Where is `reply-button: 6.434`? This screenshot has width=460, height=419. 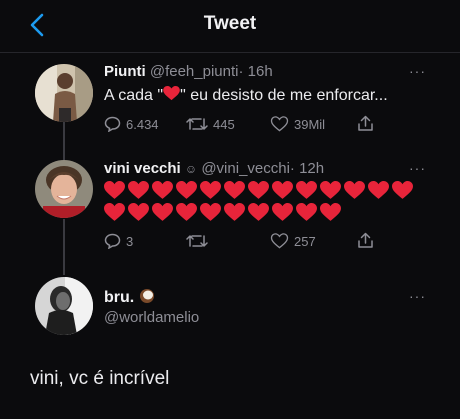
reply-button: 6.434 is located at coordinates (131, 124).